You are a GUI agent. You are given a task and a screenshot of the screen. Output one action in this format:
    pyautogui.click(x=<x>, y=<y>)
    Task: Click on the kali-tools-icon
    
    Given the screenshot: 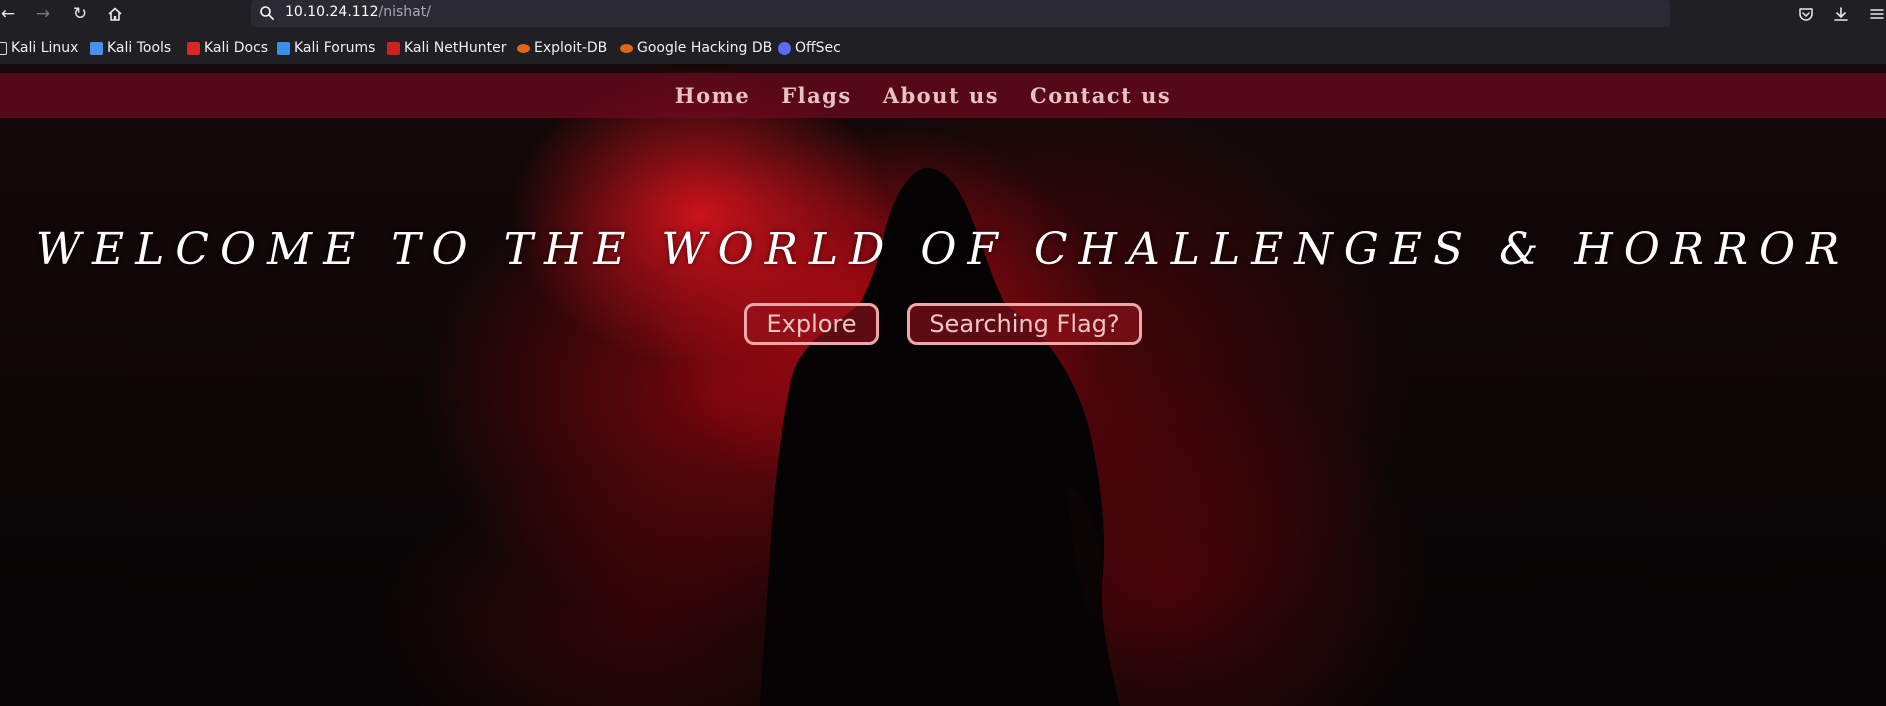 What is the action you would take?
    pyautogui.click(x=96, y=48)
    